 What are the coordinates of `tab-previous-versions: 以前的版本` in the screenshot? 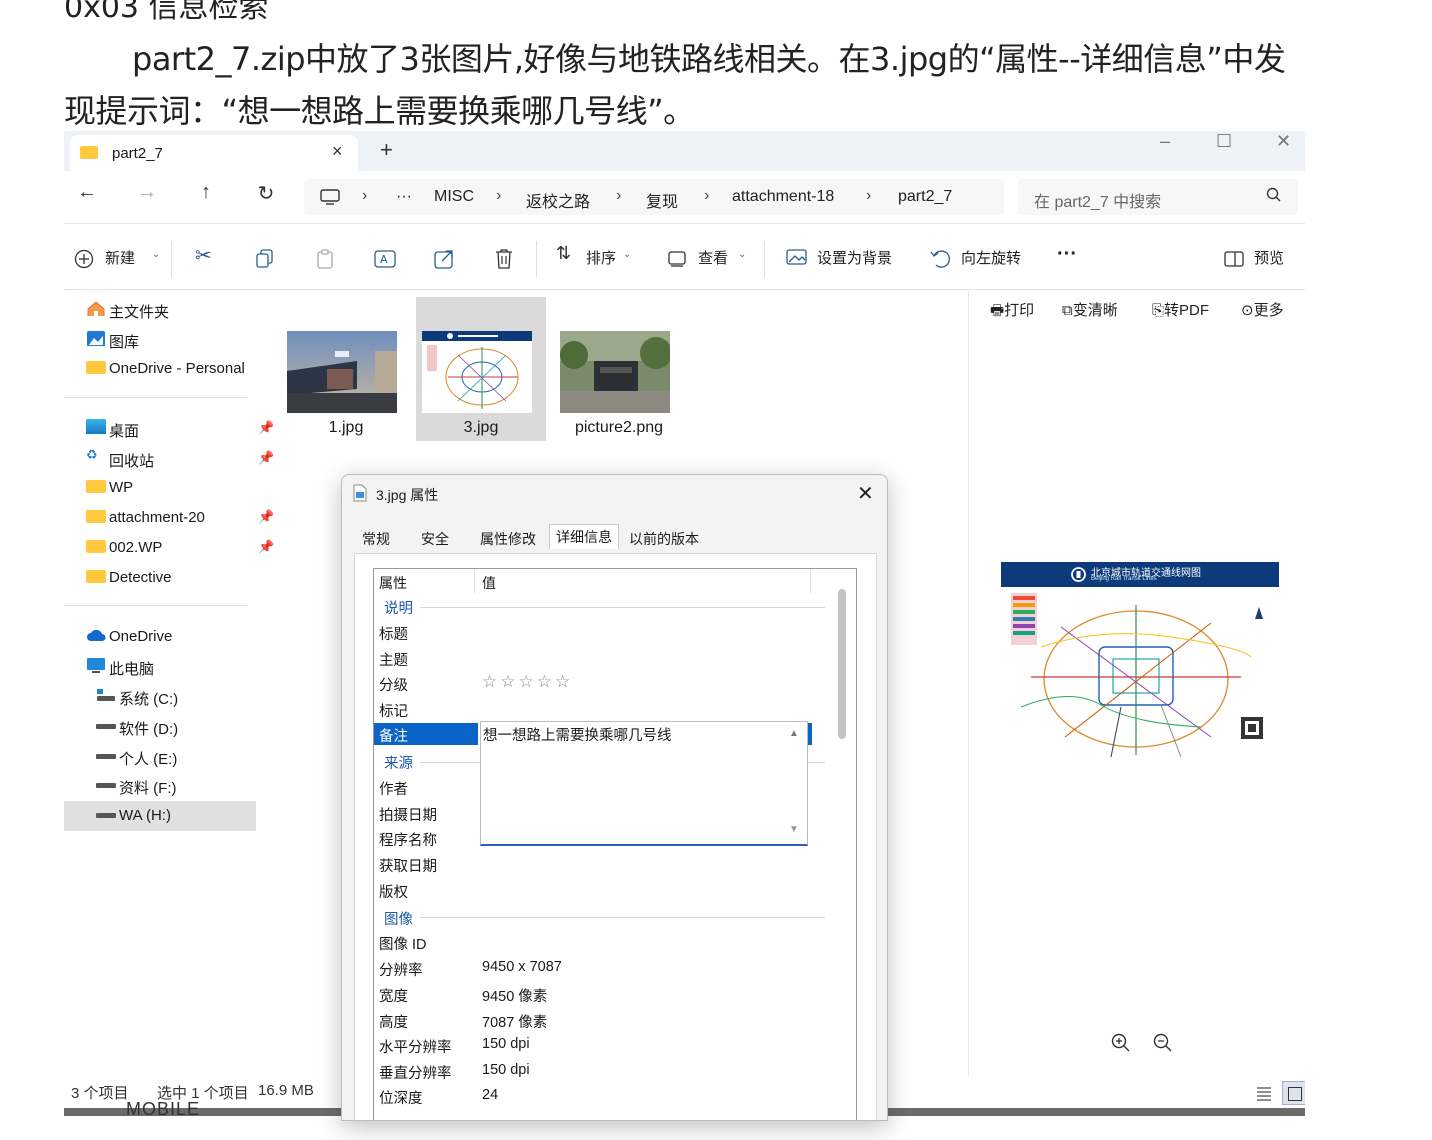 It's located at (664, 539).